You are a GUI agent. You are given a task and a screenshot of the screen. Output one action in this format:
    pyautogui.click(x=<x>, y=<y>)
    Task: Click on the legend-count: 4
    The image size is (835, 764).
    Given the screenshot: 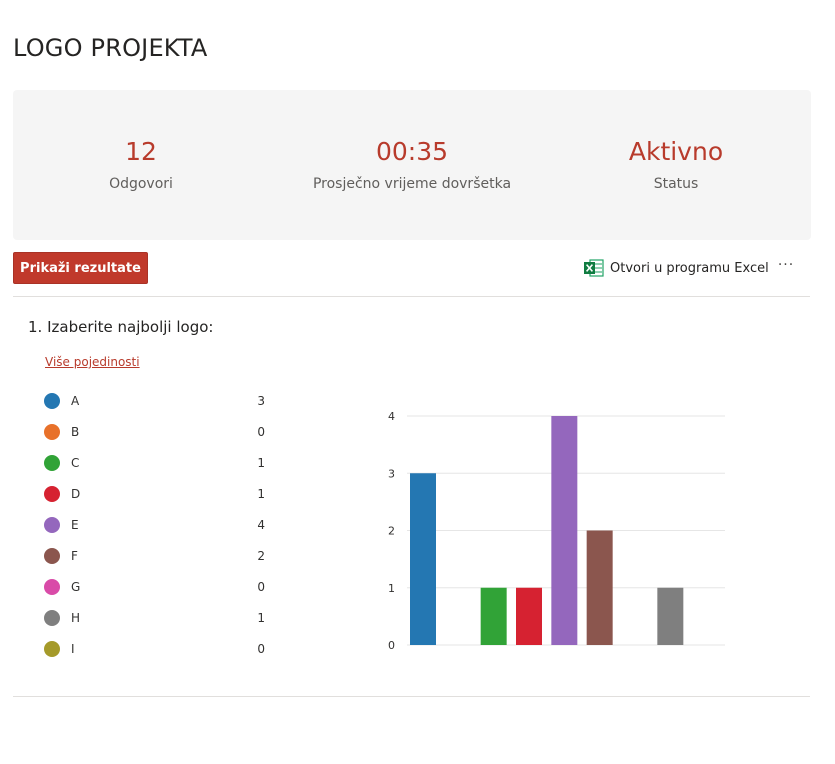 What is the action you would take?
    pyautogui.click(x=261, y=525)
    